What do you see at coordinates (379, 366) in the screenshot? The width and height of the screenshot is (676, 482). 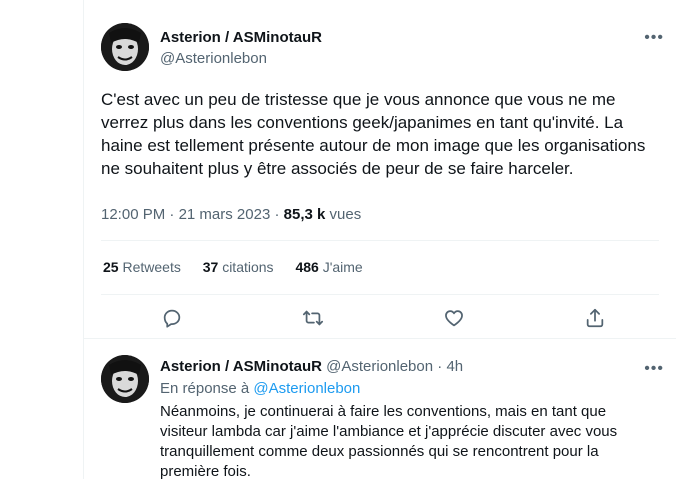 I see `reply-author-handle: @Asterionlebon` at bounding box center [379, 366].